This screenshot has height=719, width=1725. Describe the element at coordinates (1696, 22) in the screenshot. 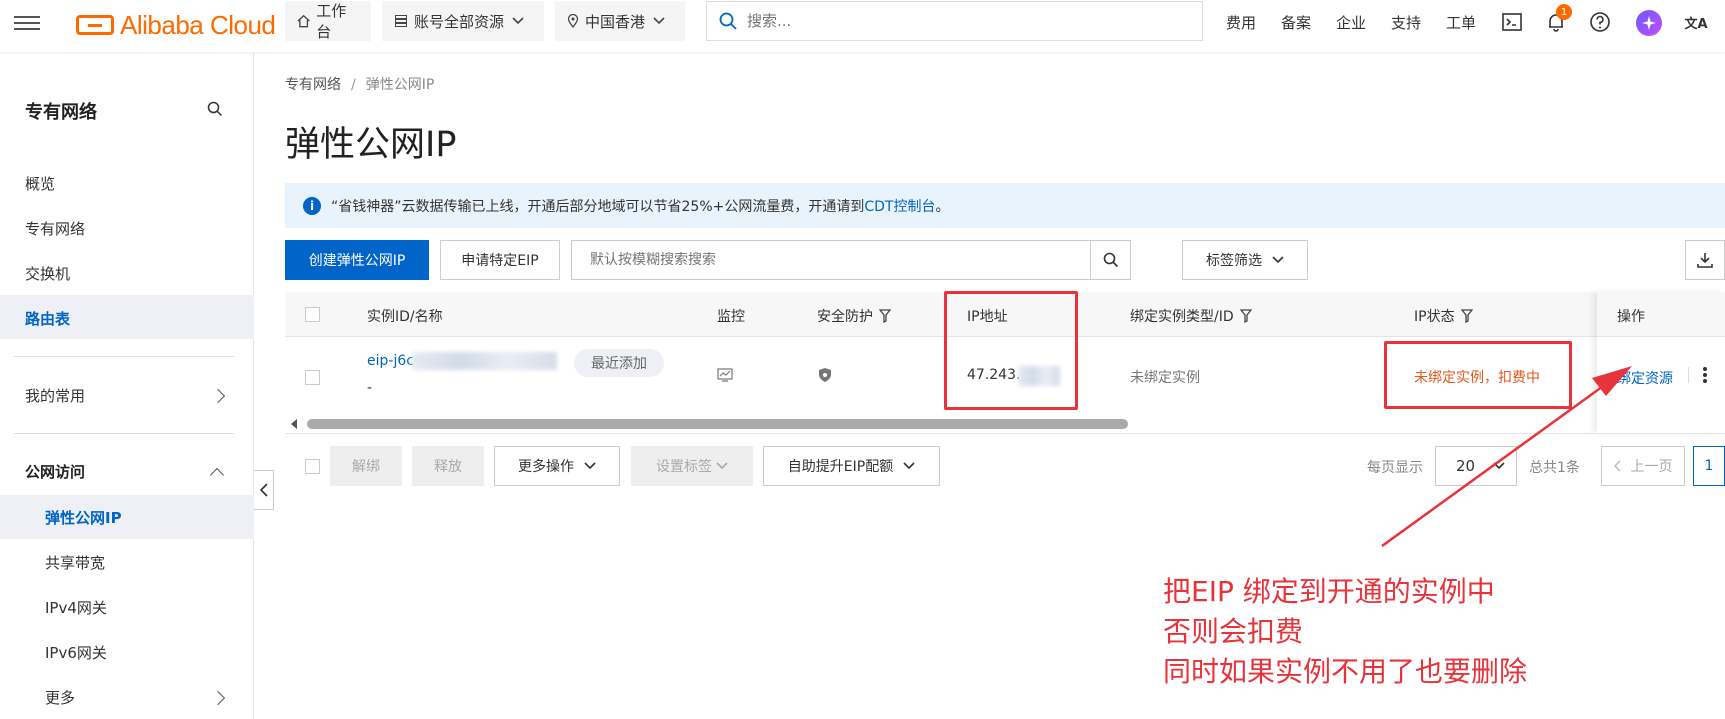

I see `language-icon: 文A` at that location.